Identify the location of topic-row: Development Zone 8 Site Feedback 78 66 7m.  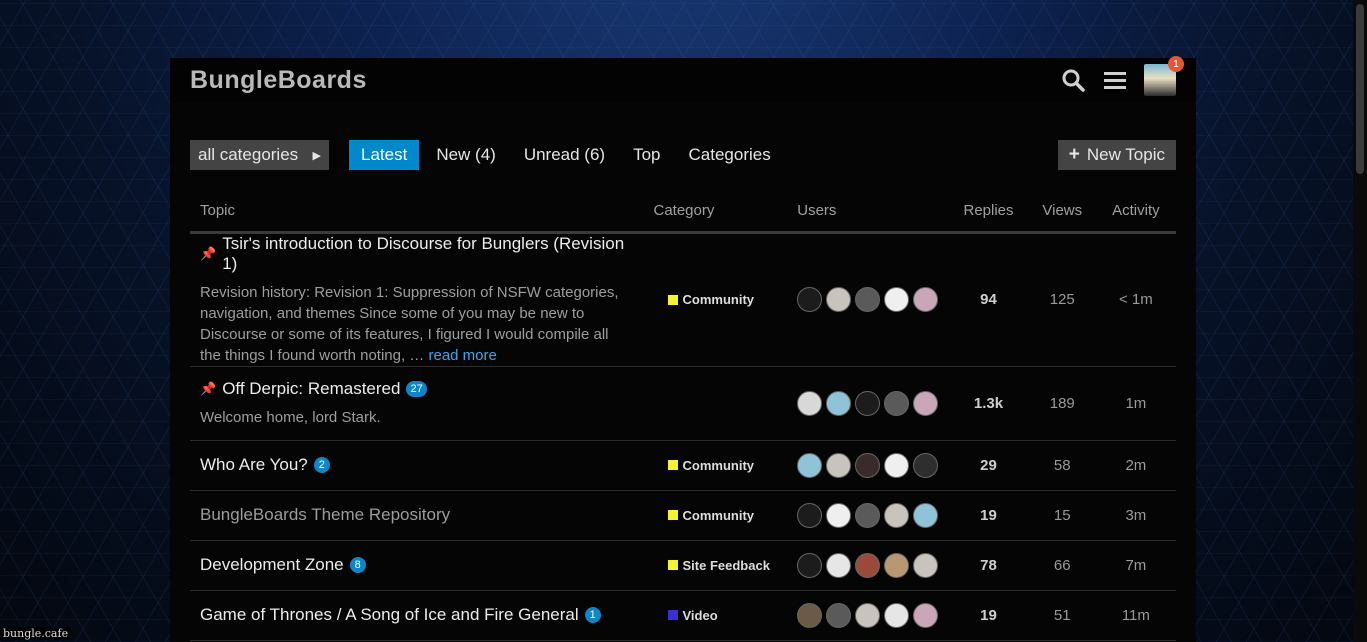
(683, 565).